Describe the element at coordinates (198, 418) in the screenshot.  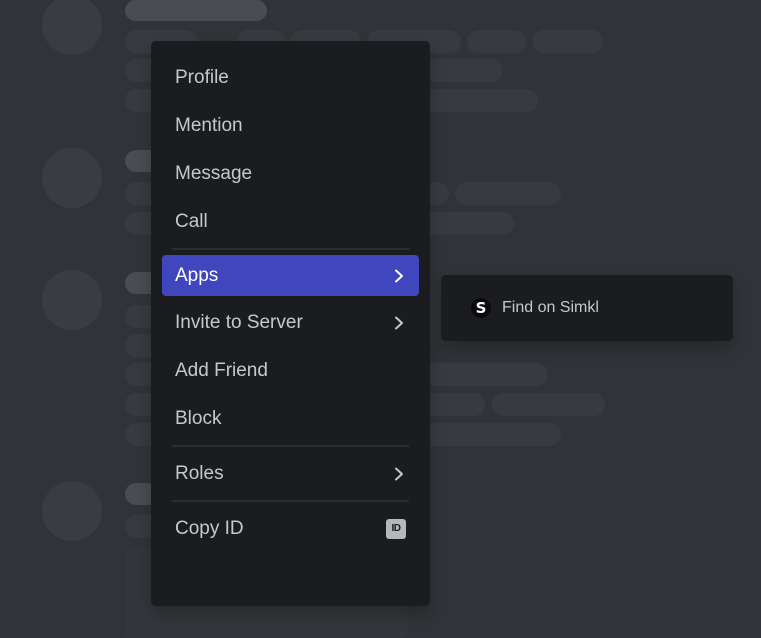
I see `menu-item-label: Block` at that location.